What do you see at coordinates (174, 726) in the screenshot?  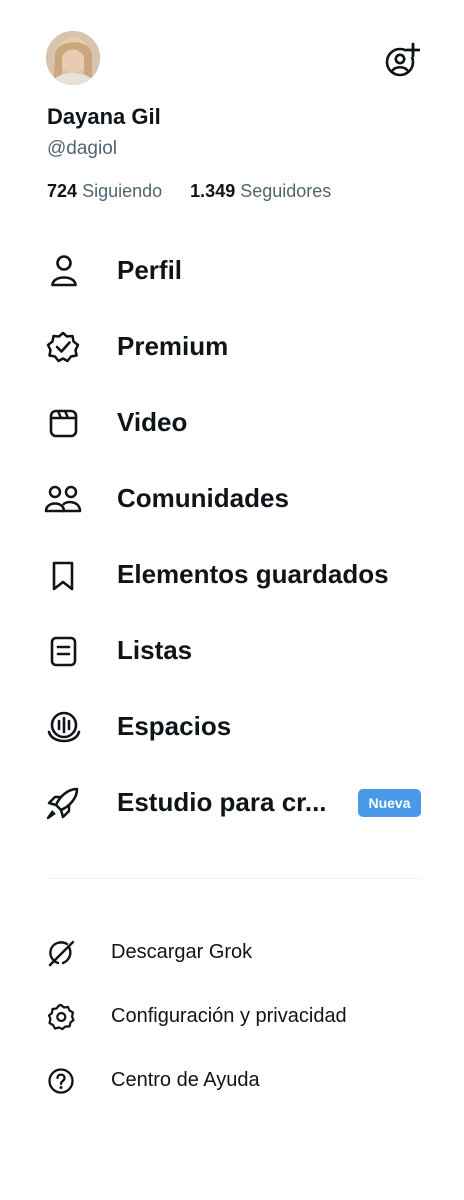 I see `menu-item-label: Espacios` at bounding box center [174, 726].